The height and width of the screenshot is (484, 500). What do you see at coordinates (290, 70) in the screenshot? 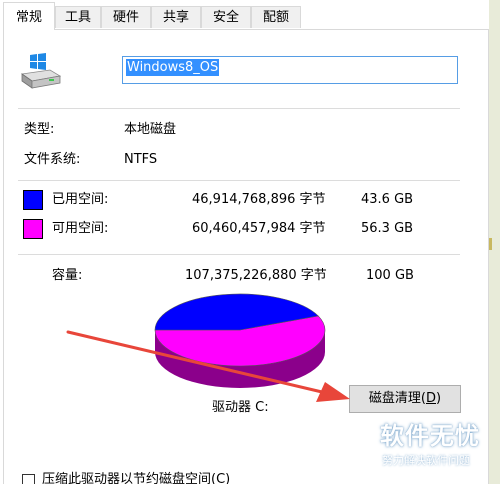
I see `drive-name-input: Windows8_OS` at bounding box center [290, 70].